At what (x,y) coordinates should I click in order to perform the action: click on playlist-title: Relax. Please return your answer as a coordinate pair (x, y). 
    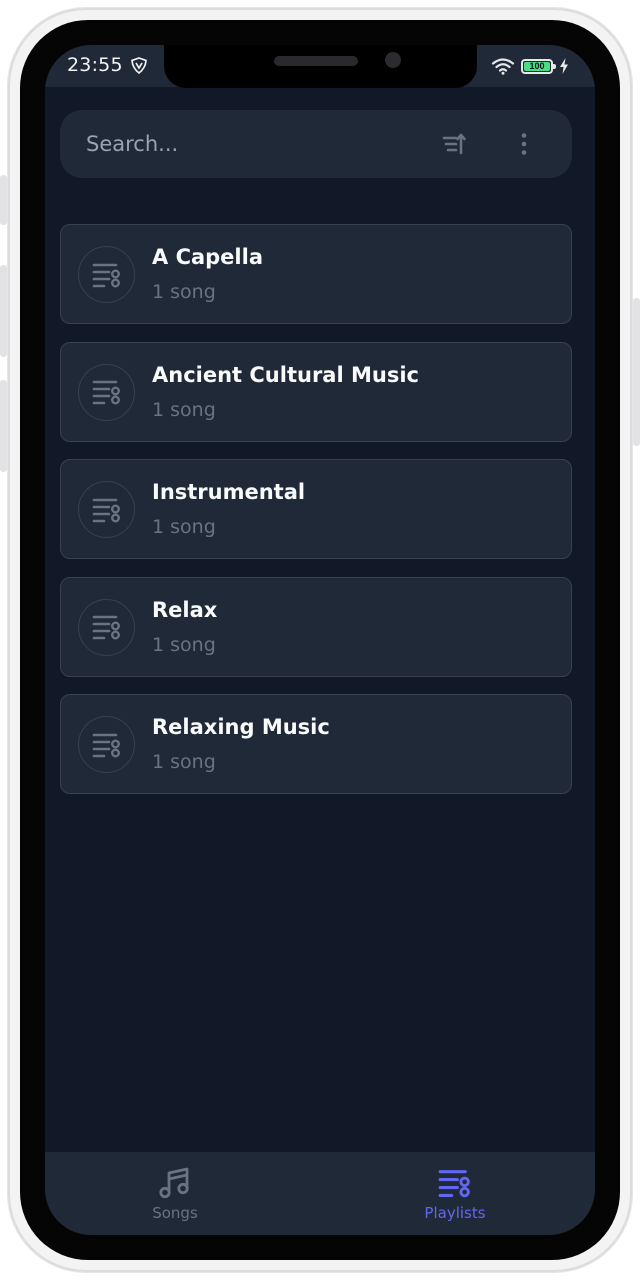
    Looking at the image, I should click on (185, 609).